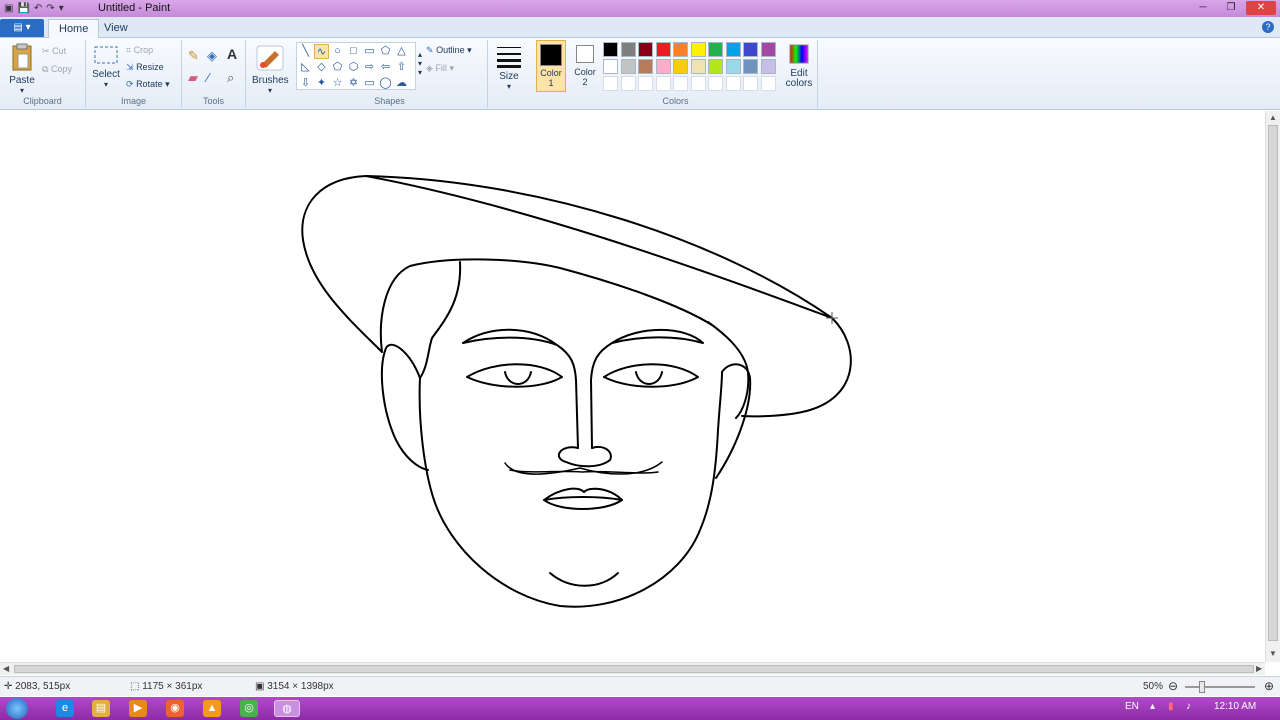 The height and width of the screenshot is (720, 1280). Describe the element at coordinates (270, 69) in the screenshot. I see `brushes-button: Brushes ▾` at that location.